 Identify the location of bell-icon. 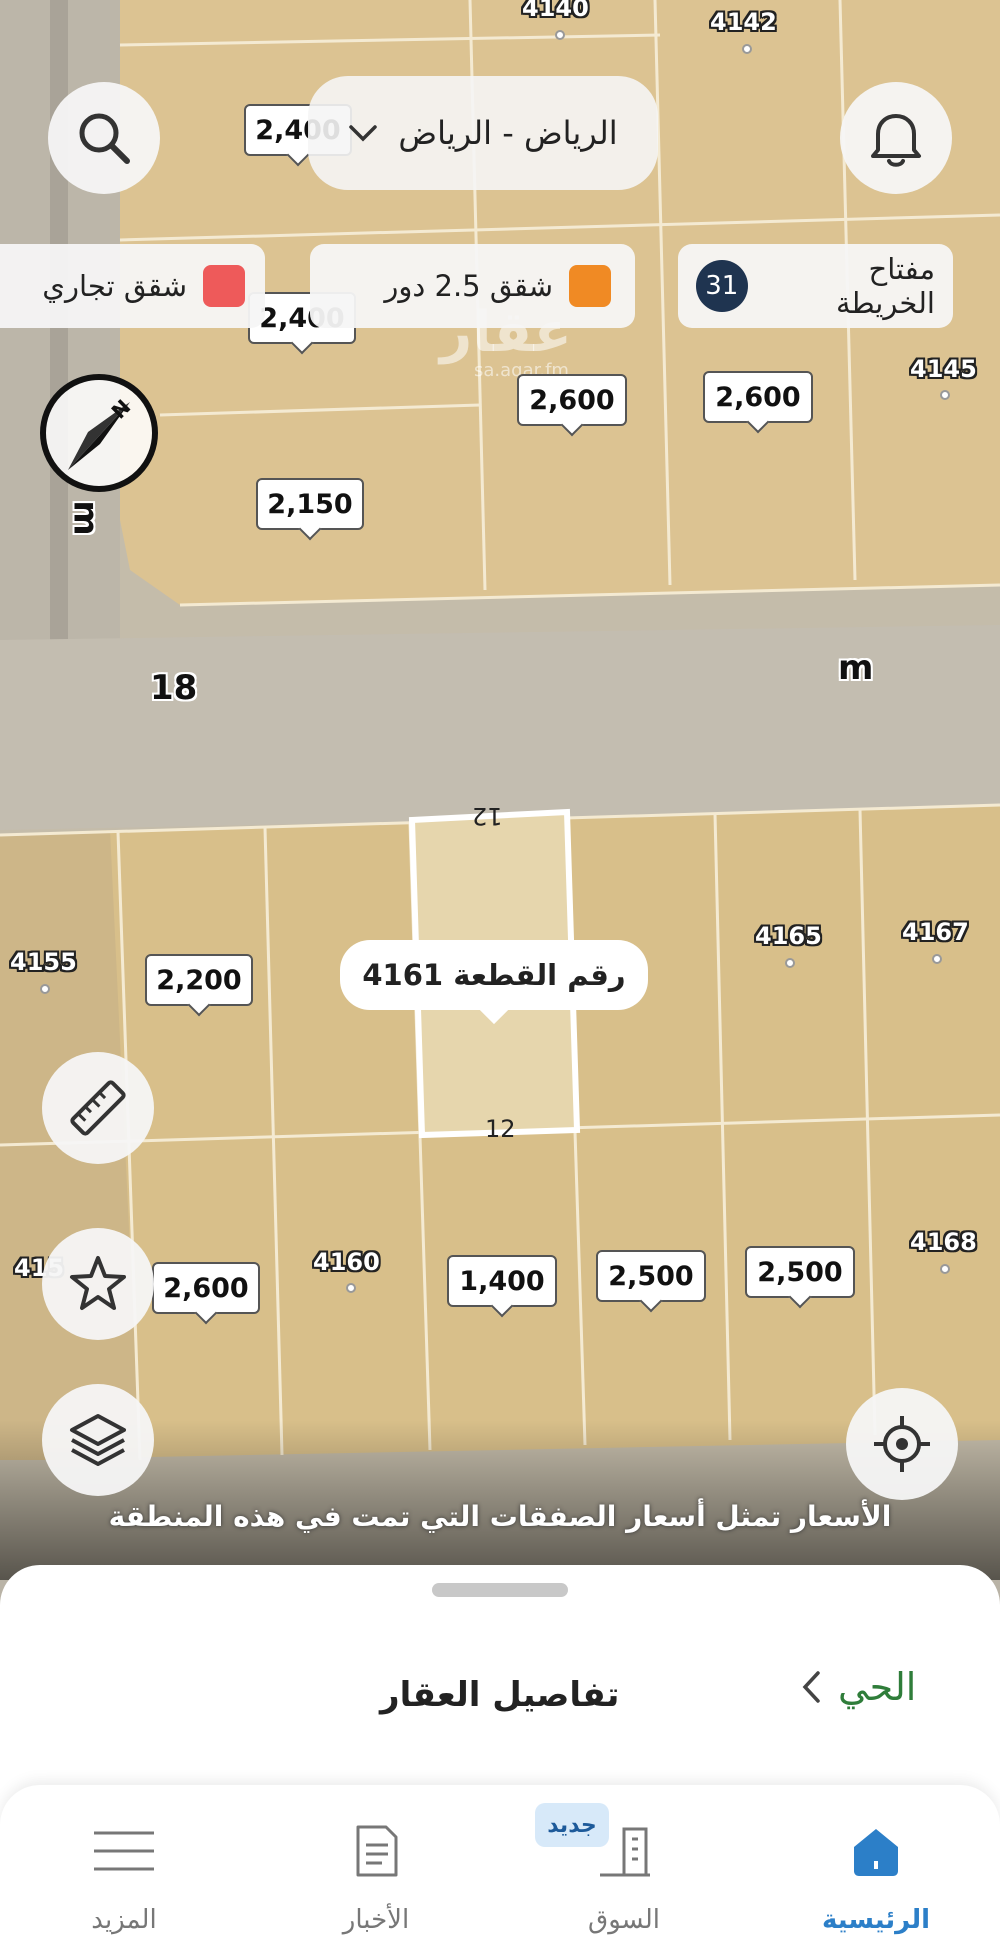
(896, 140).